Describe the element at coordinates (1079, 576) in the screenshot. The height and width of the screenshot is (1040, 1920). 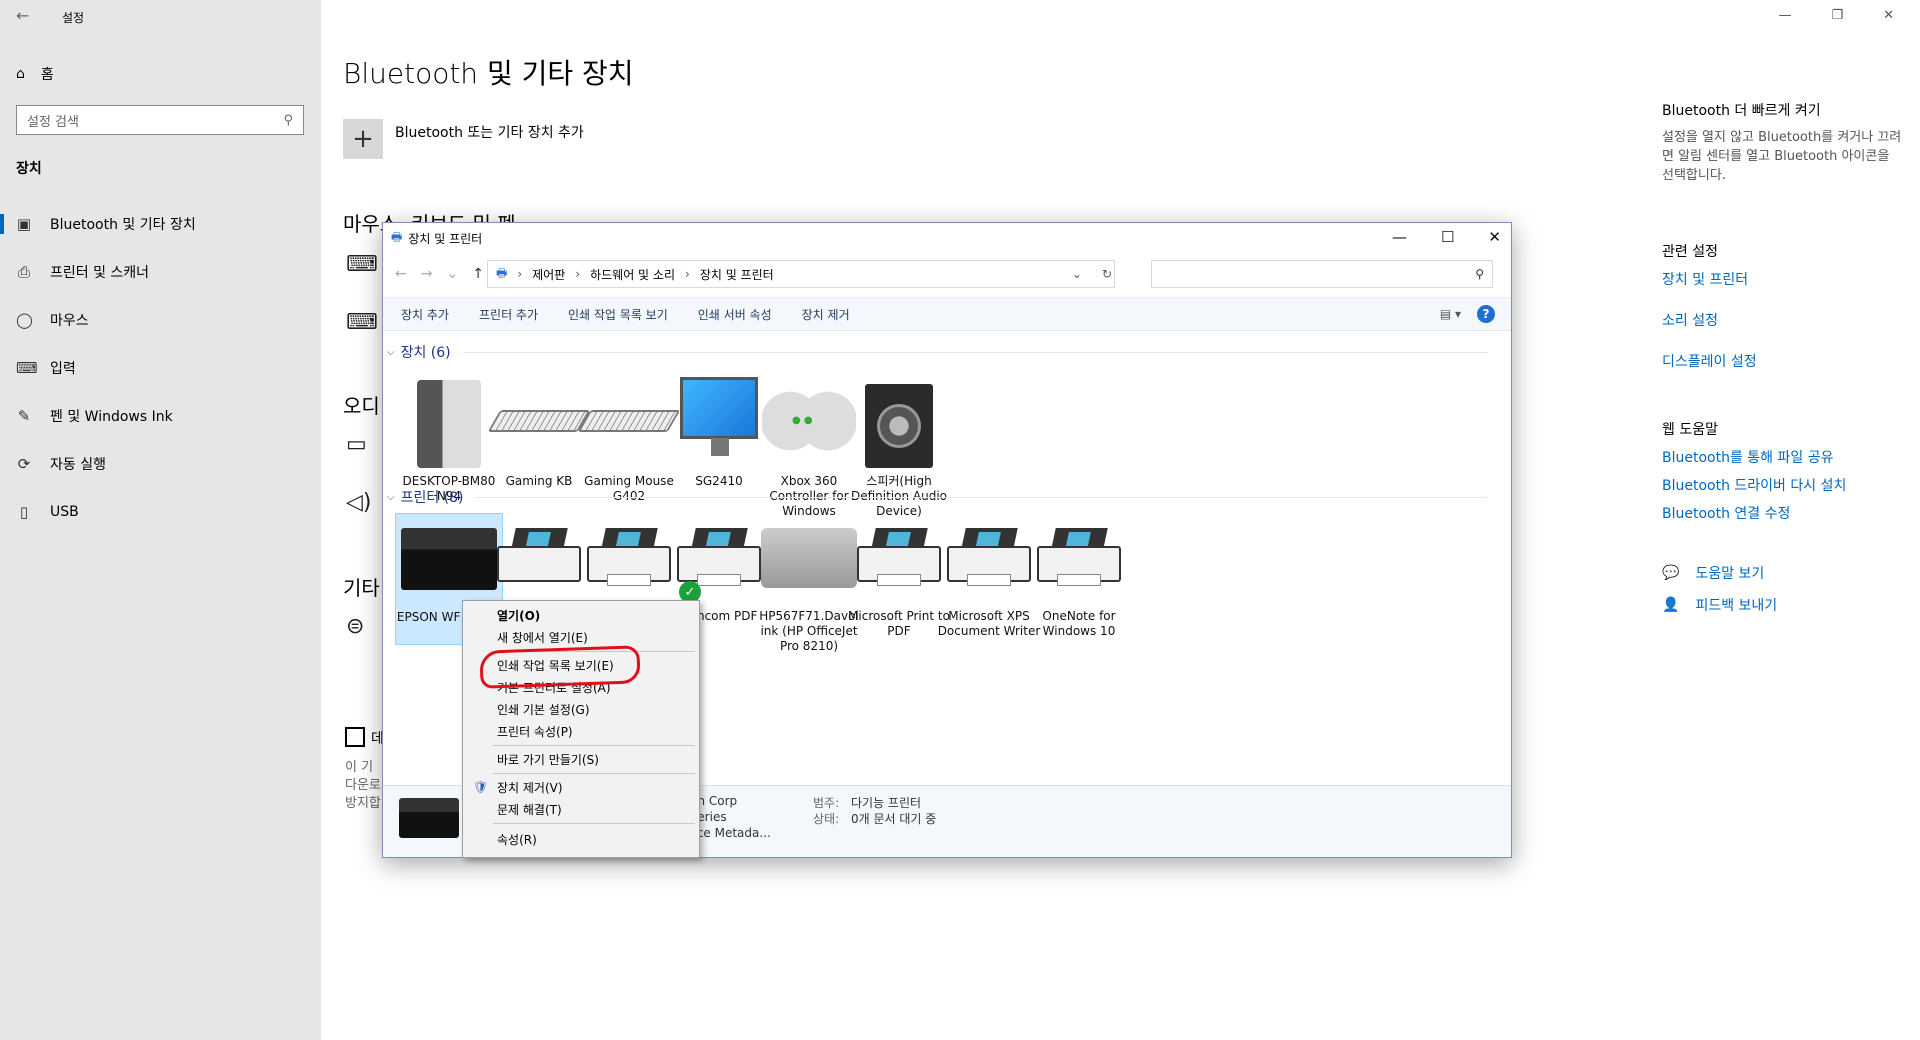
I see `printer-onenote: OneNote for Windows 10` at that location.